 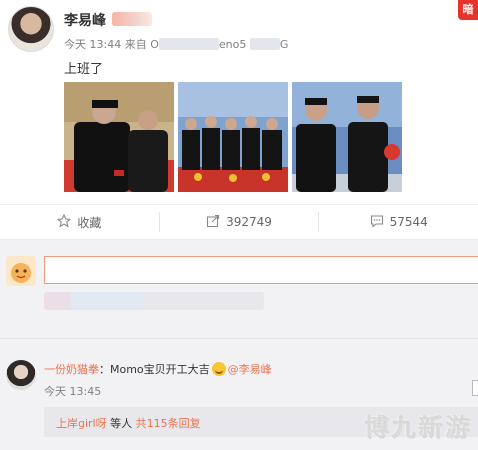 I want to click on reply-user: 上岸girl呀, so click(x=81, y=423).